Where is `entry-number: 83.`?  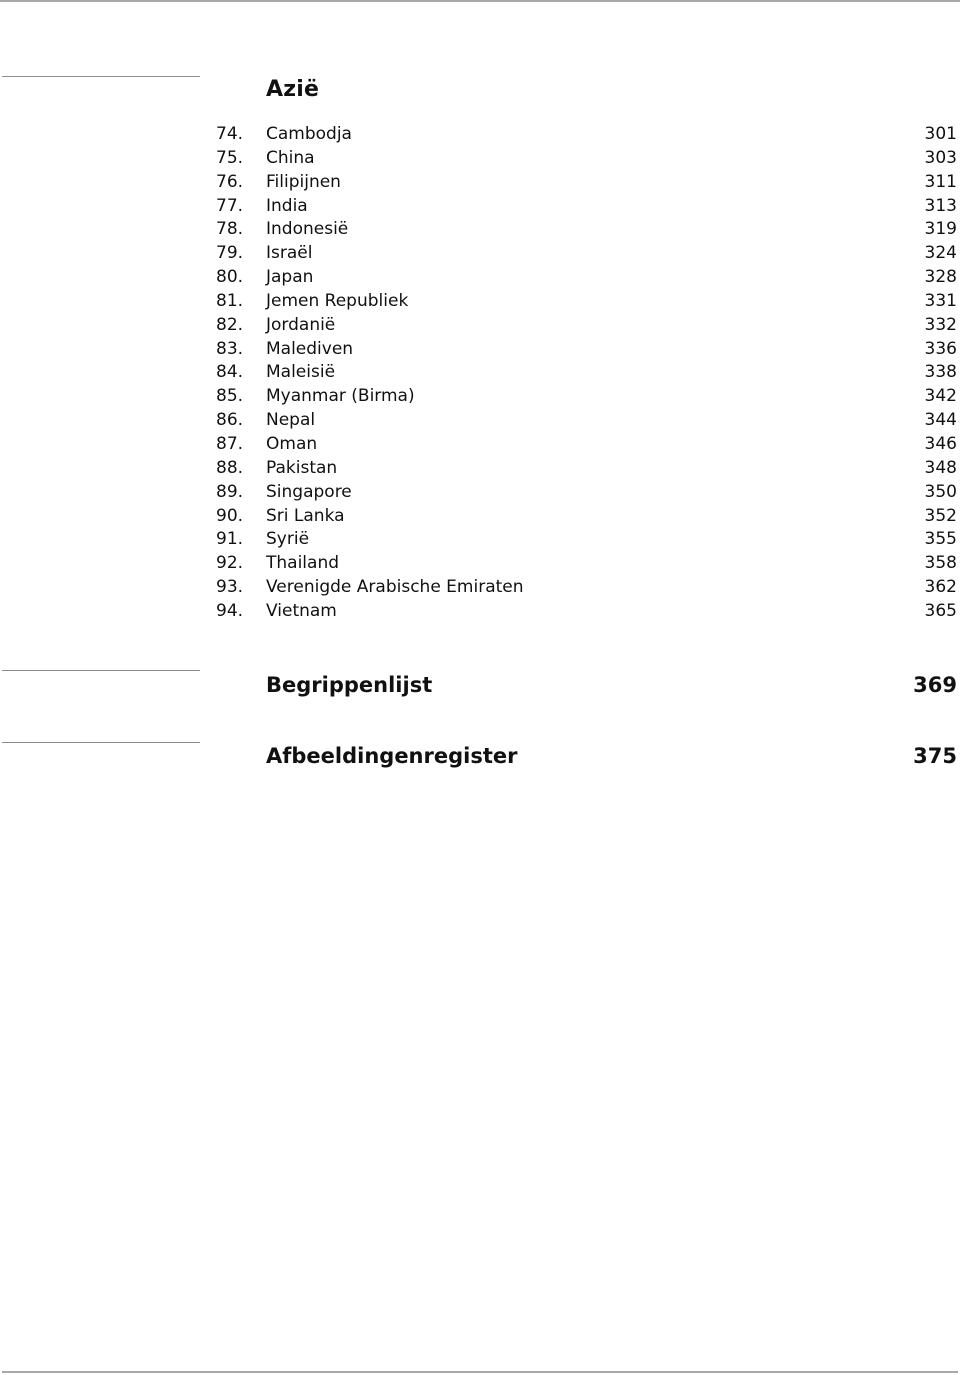
entry-number: 83. is located at coordinates (230, 348).